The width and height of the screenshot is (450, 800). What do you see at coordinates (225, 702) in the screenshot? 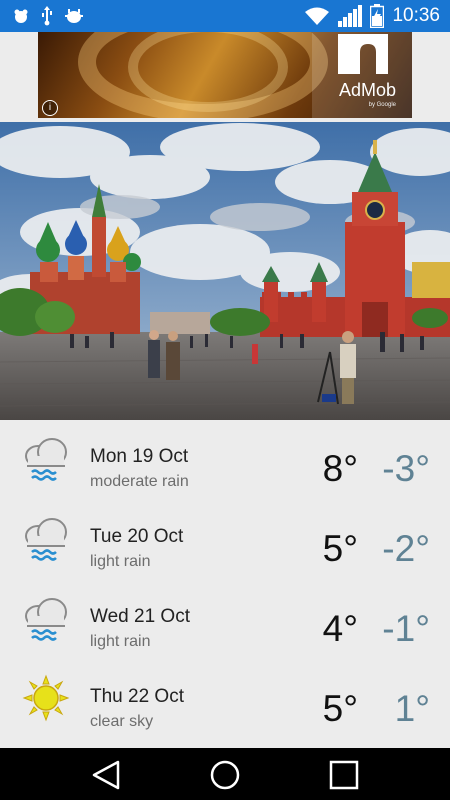
I see `forecast-row: Thu 22 Oct clear sky 5° 1°` at bounding box center [225, 702].